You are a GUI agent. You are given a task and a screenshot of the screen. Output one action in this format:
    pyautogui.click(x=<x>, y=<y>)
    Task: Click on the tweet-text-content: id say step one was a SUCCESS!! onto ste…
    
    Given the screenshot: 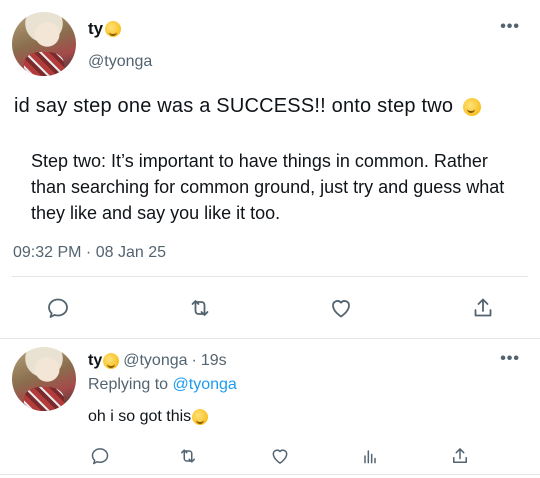 What is the action you would take?
    pyautogui.click(x=234, y=106)
    